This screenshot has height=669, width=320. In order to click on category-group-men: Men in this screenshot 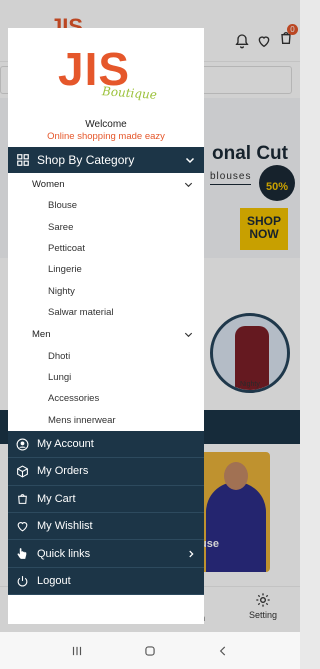, I will do `click(106, 334)`.